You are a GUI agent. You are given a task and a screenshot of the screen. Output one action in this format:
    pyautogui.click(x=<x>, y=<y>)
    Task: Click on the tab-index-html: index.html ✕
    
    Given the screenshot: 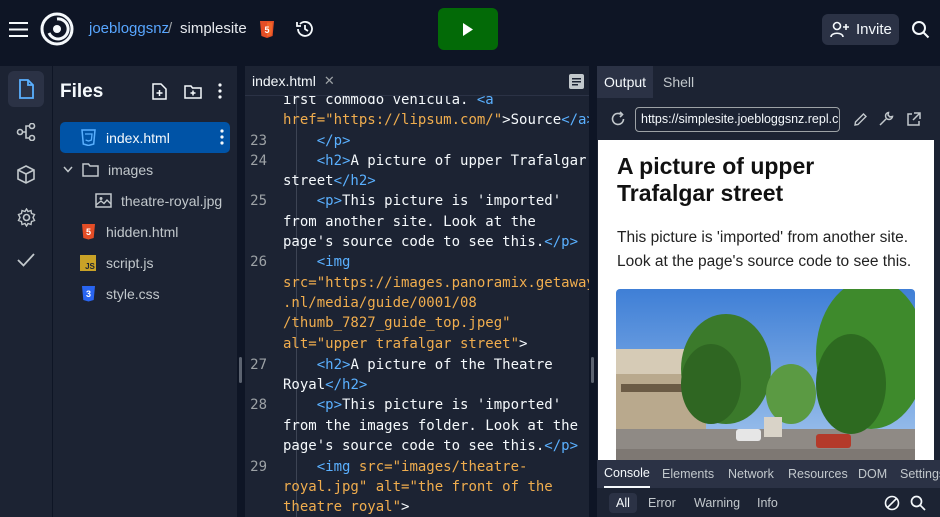 What is the action you would take?
    pyautogui.click(x=293, y=81)
    